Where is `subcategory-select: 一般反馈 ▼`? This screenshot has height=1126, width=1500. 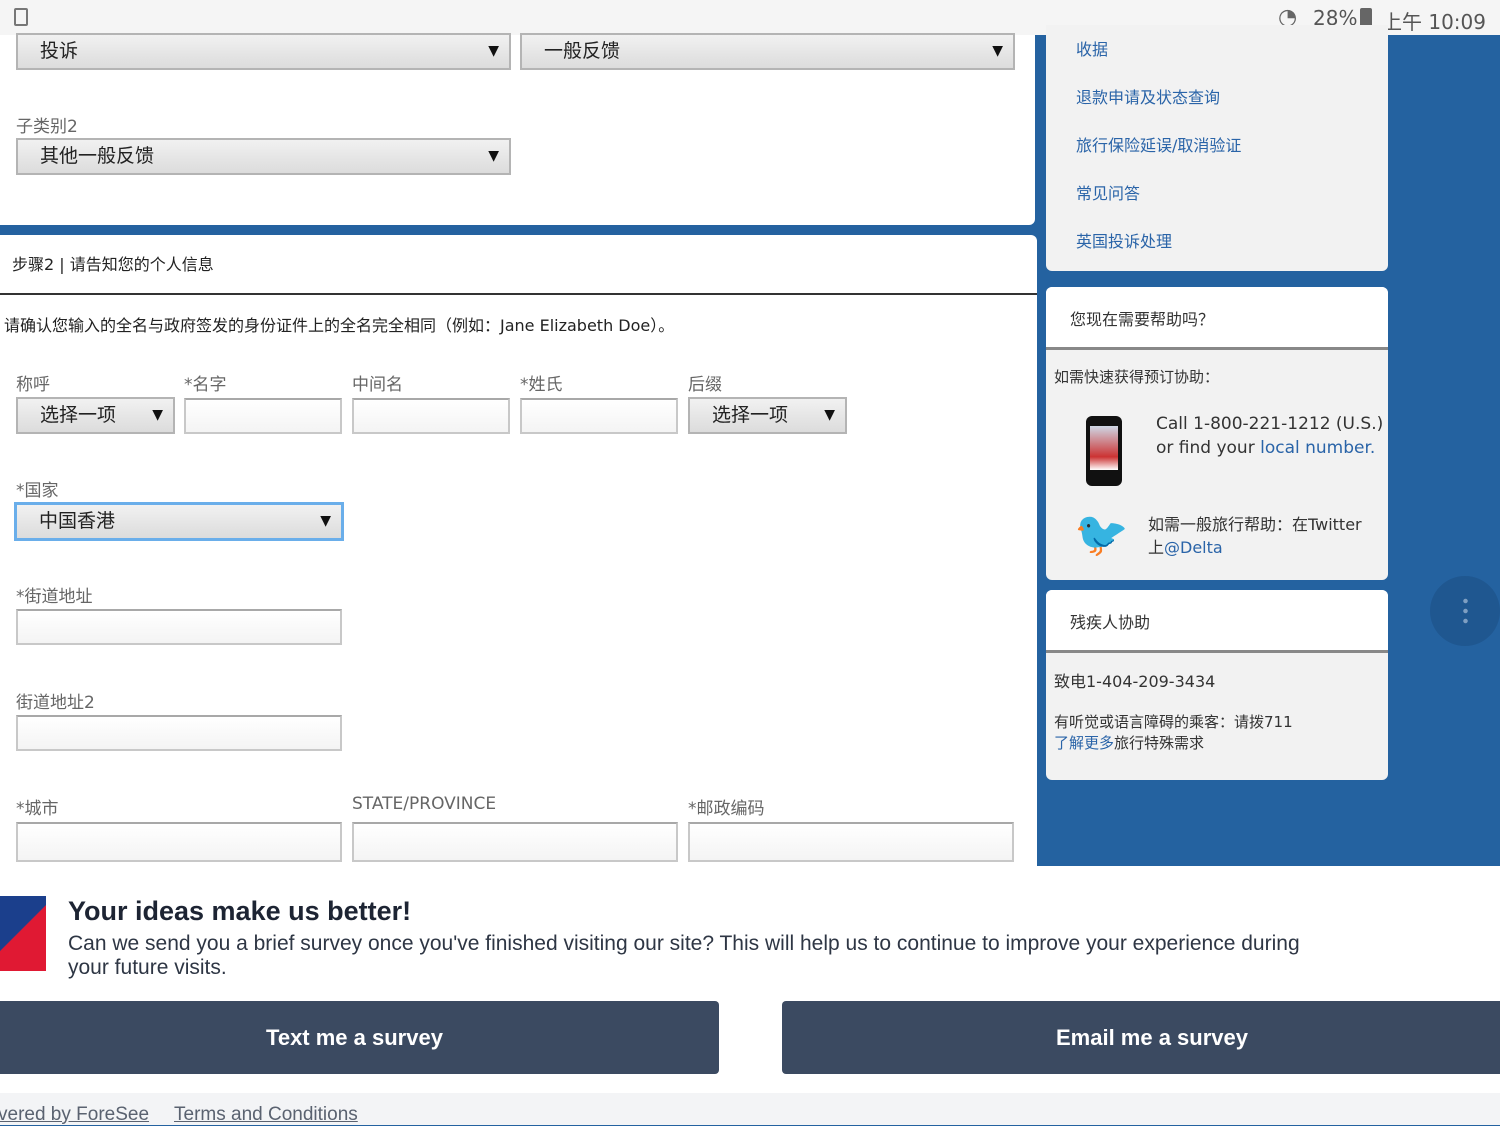
subcategory-select: 一般反馈 ▼ is located at coordinates (767, 51).